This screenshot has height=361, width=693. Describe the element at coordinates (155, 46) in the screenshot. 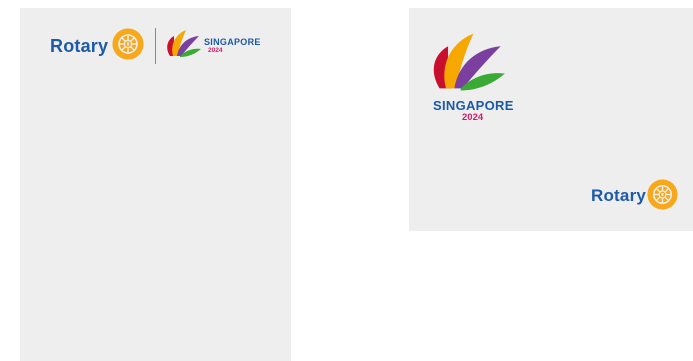

I see `logo-divider` at that location.